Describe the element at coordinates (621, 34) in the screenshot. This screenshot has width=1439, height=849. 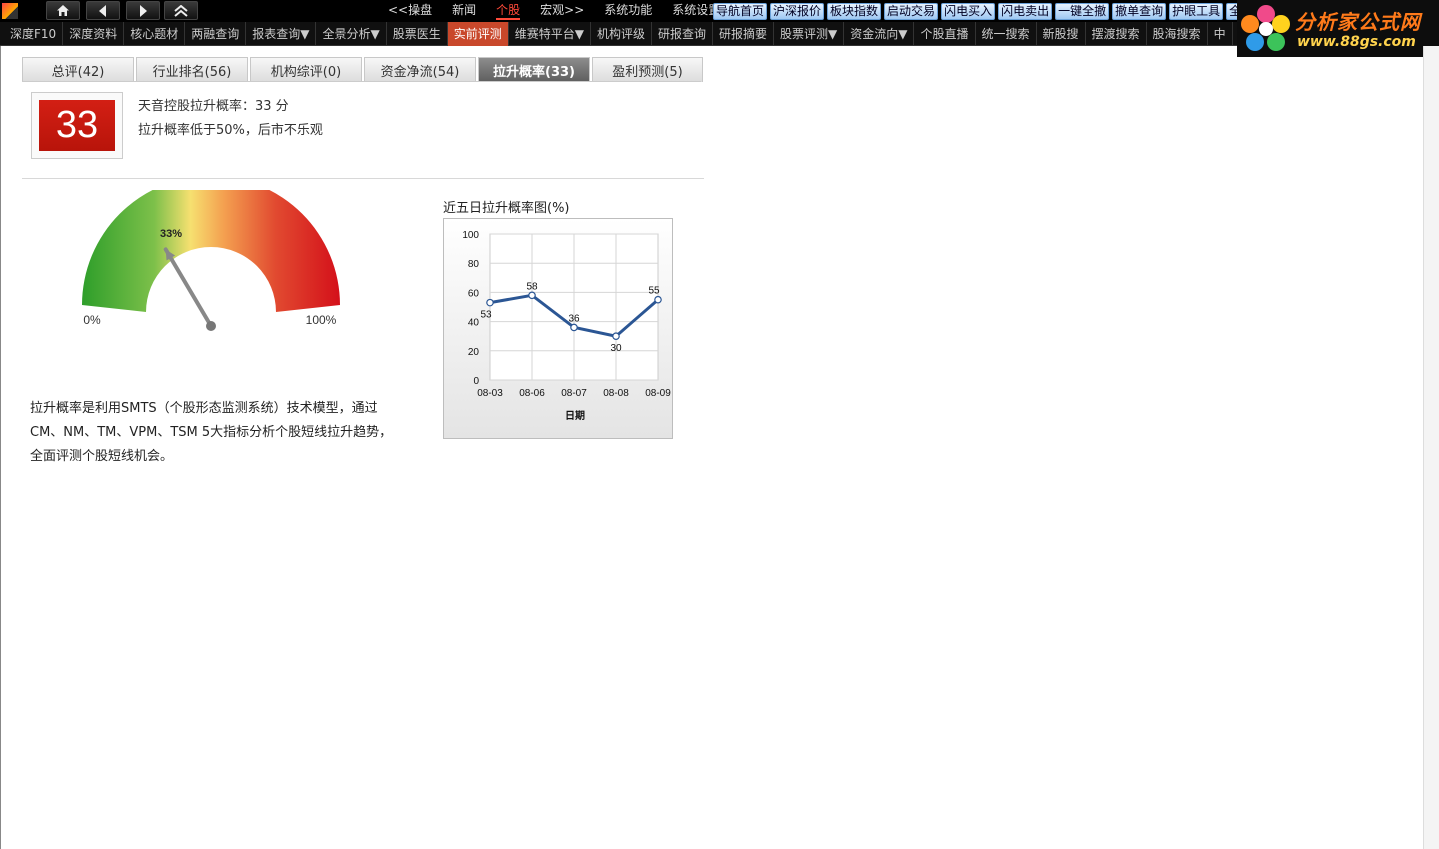
I see `sec-menu-item: 机构评级` at that location.